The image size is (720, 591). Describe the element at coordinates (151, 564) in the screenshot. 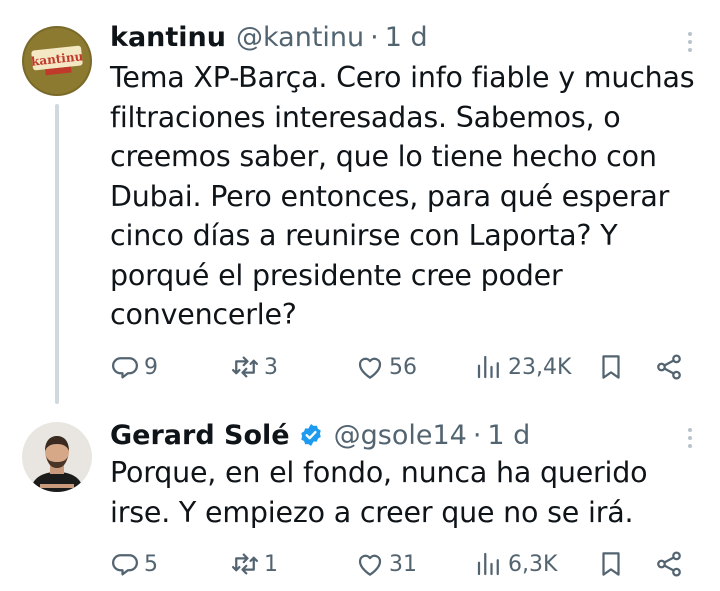

I see `reply-count: 5` at that location.